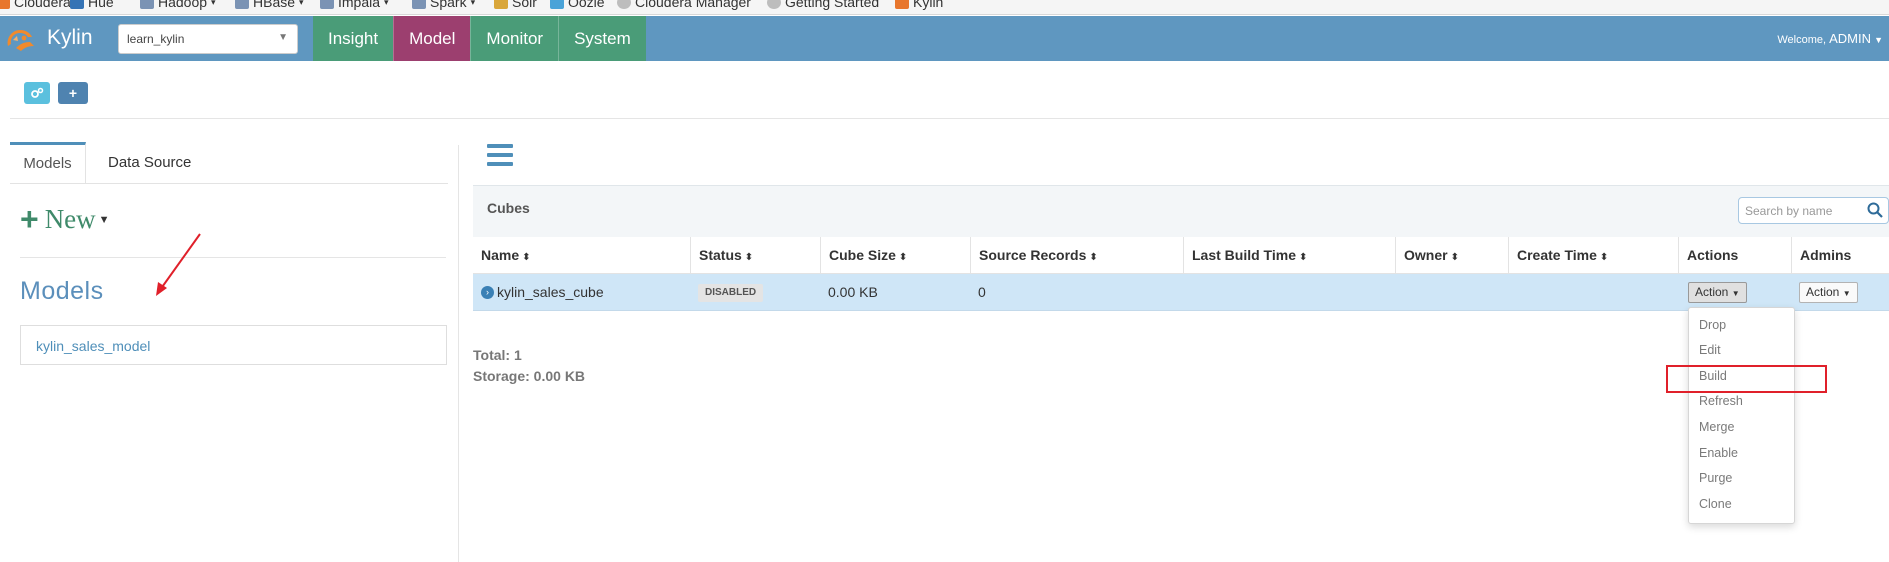 This screenshot has width=1889, height=562. I want to click on new-button-label: New, so click(70, 219).